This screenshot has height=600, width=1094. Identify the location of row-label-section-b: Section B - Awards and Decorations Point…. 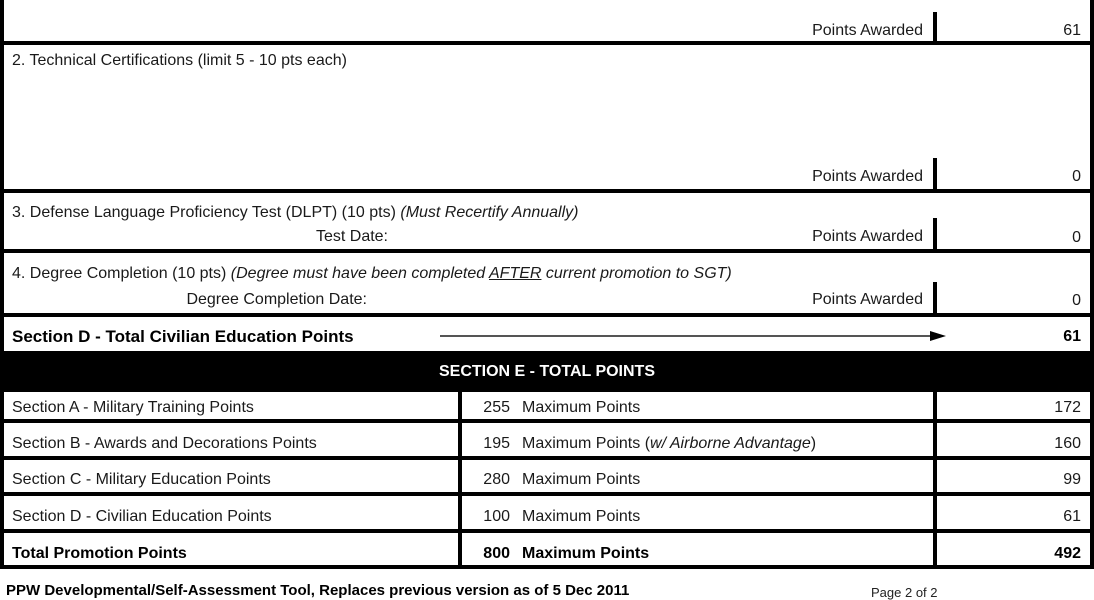
(164, 443).